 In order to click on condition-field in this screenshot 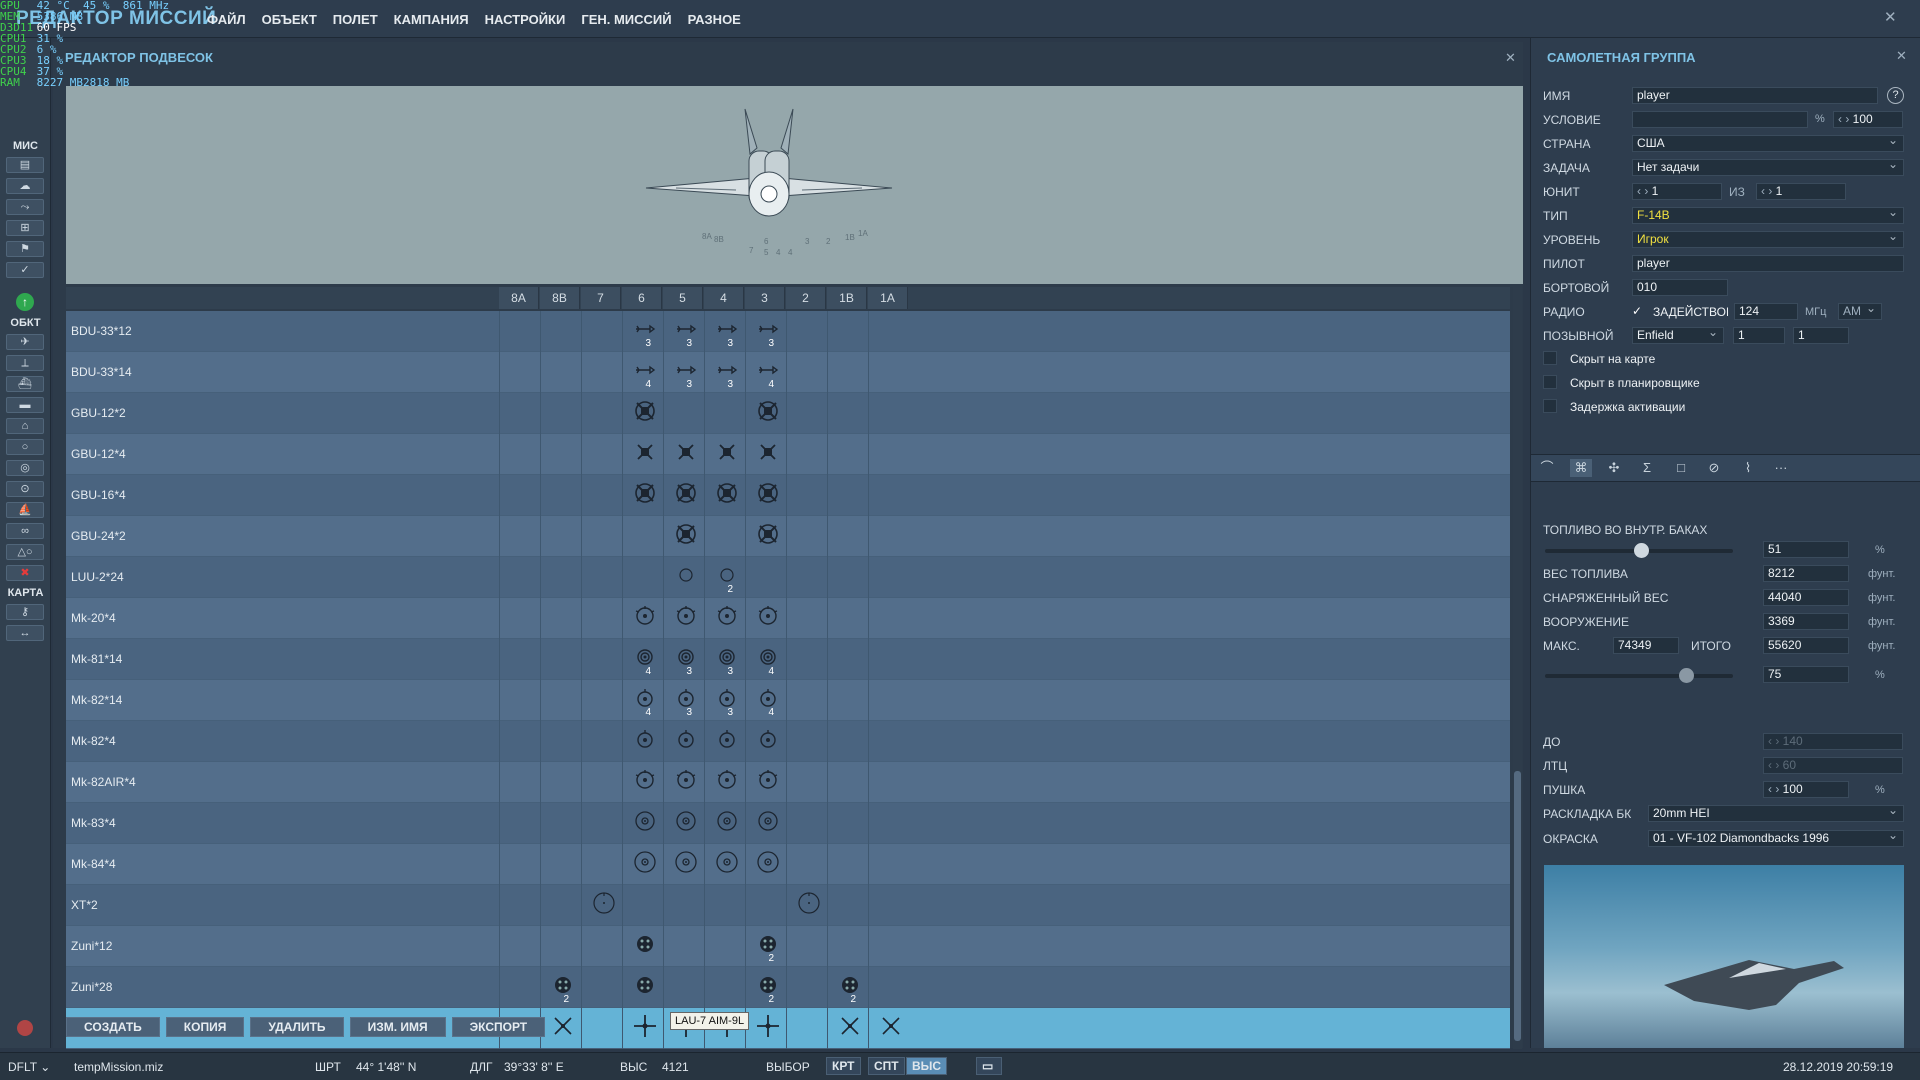, I will do `click(1720, 119)`.